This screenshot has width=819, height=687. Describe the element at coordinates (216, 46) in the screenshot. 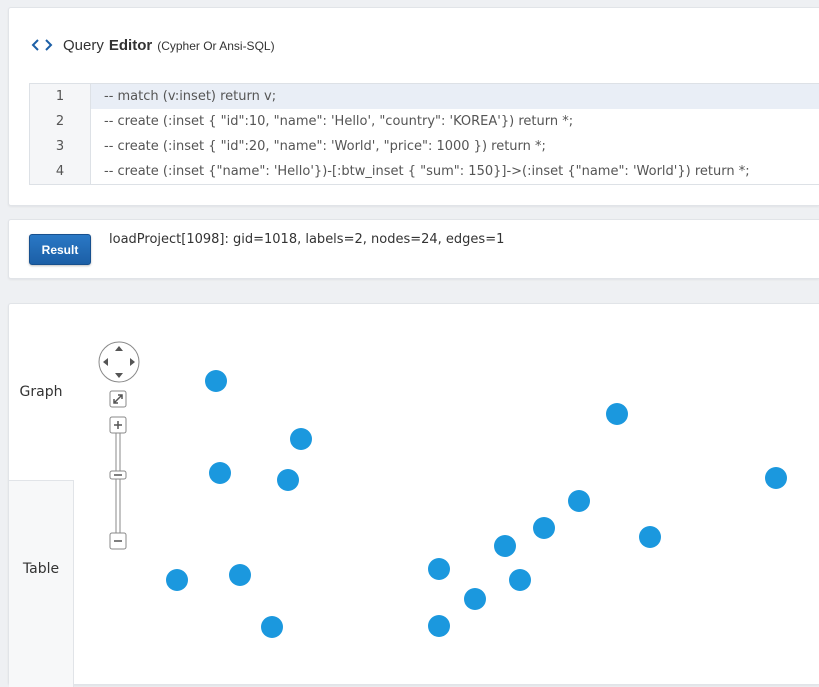

I see `editor-title-subtitle: (Cypher Or Ansi-SQL)` at that location.